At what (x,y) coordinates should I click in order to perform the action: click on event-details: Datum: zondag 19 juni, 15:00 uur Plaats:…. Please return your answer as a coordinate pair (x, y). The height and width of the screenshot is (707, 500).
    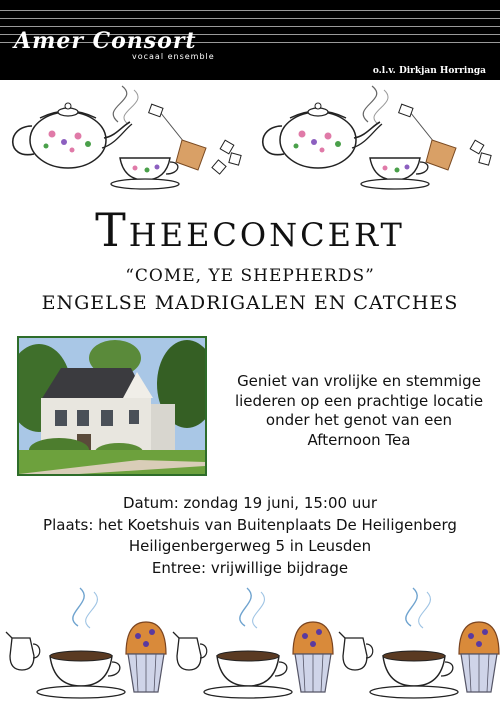
    Looking at the image, I should click on (250, 536).